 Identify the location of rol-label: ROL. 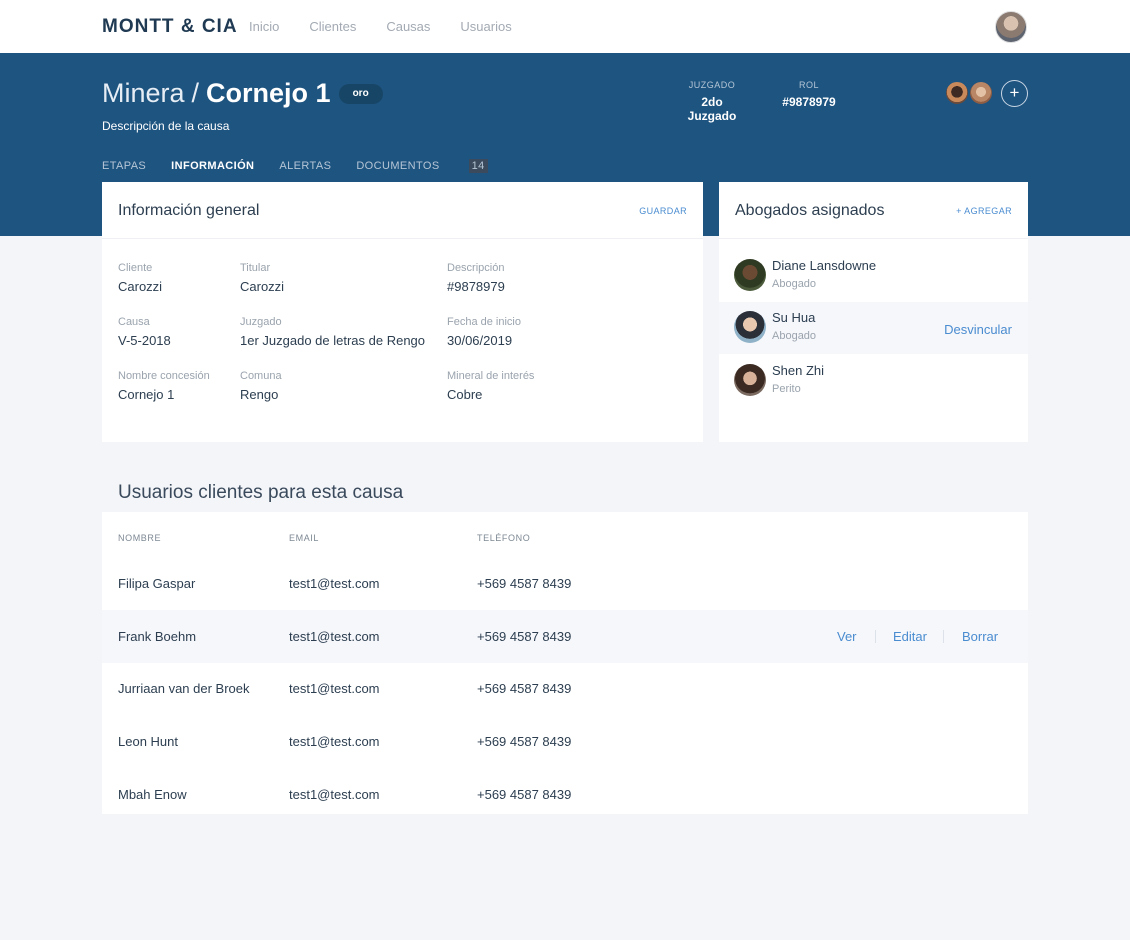
(808, 85).